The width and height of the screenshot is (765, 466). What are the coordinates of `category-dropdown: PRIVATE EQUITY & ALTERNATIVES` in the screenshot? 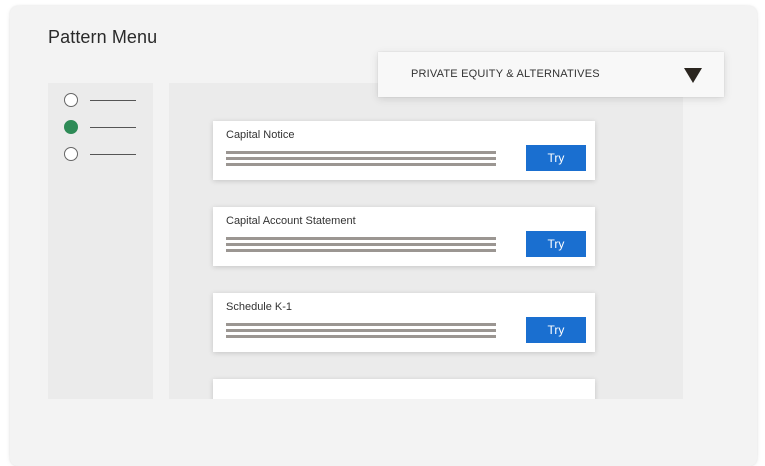 It's located at (551, 74).